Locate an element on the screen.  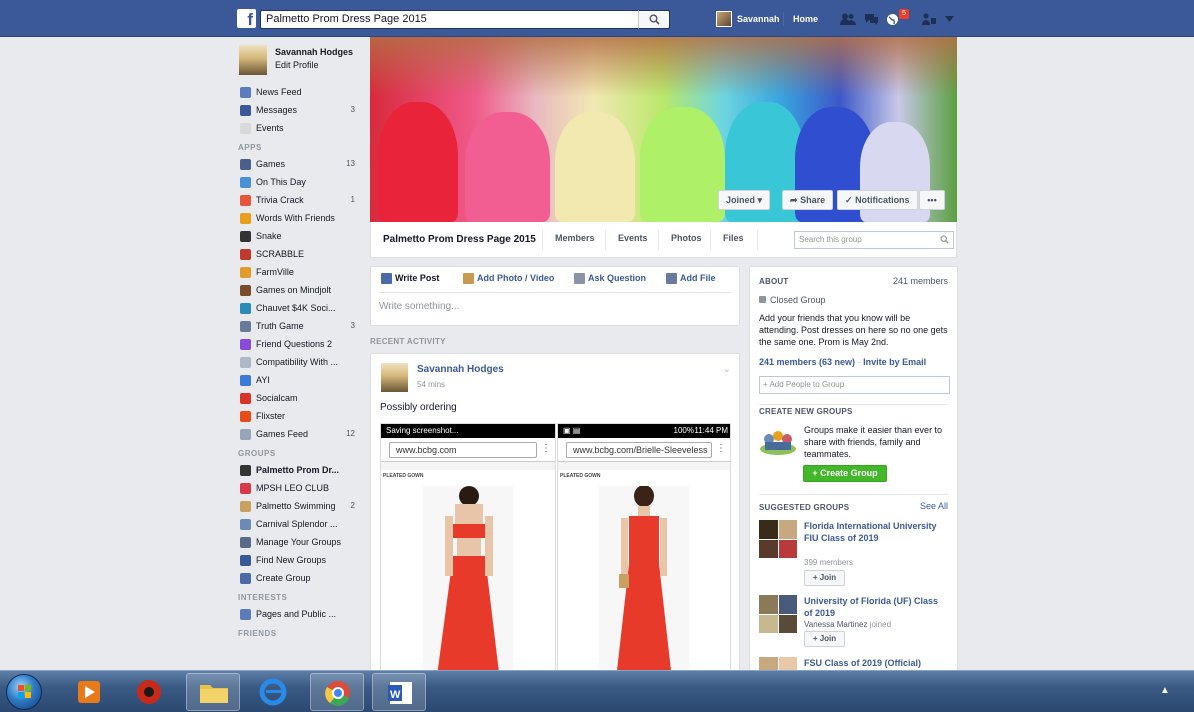
members-new-link: 241 members (63 new) is located at coordinates (807, 362).